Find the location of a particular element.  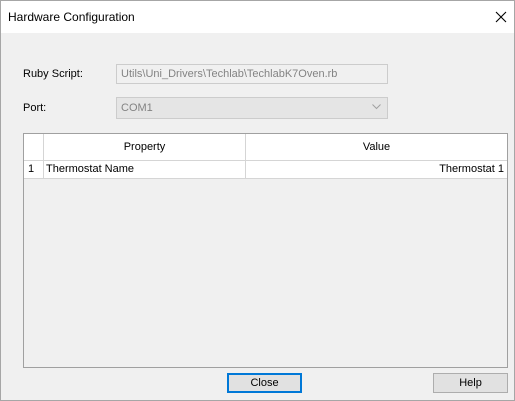

grid-header: Property Value is located at coordinates (265, 147).